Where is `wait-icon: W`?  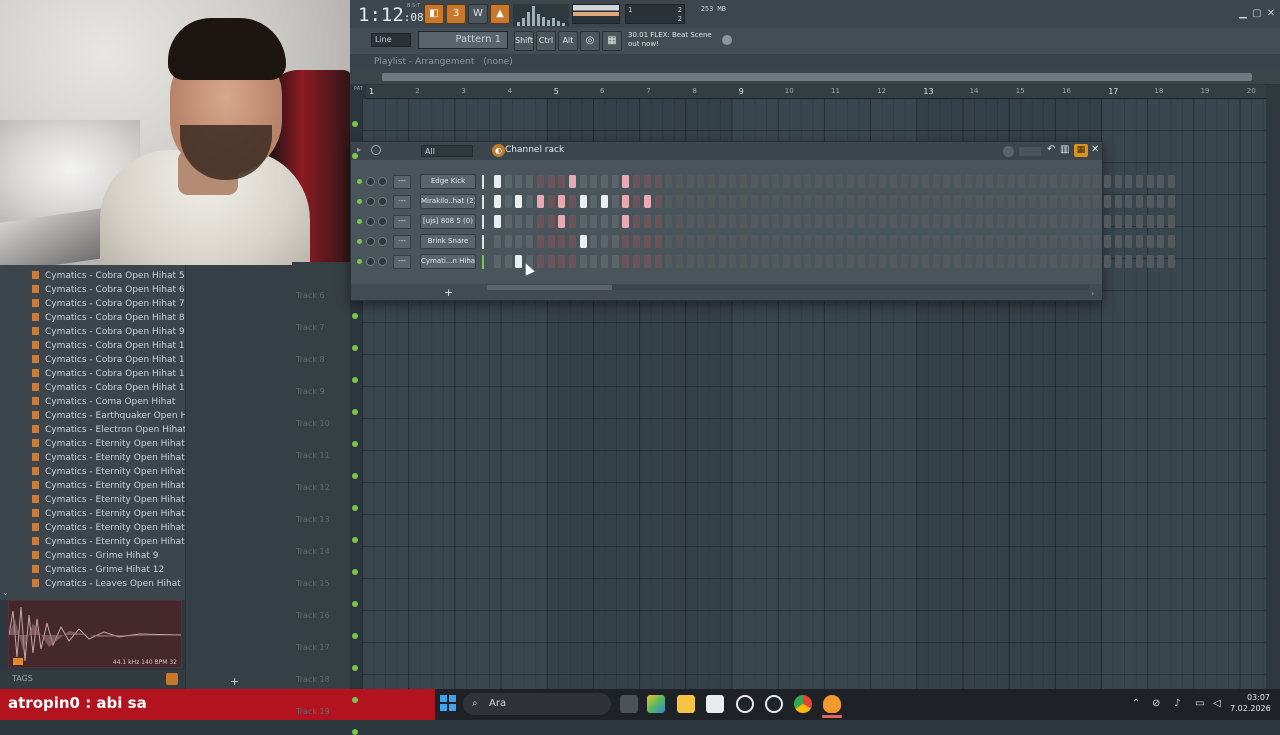 wait-icon: W is located at coordinates (478, 14).